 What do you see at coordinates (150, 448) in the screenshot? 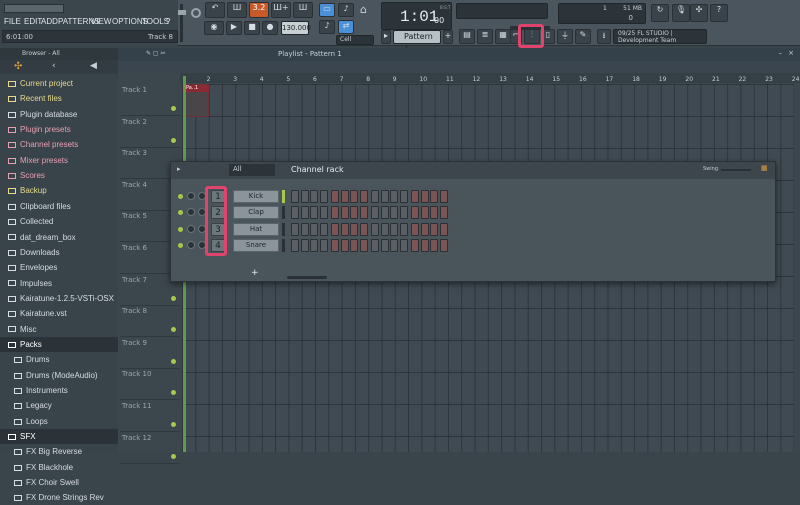
I see `track-header: Track 12` at bounding box center [150, 448].